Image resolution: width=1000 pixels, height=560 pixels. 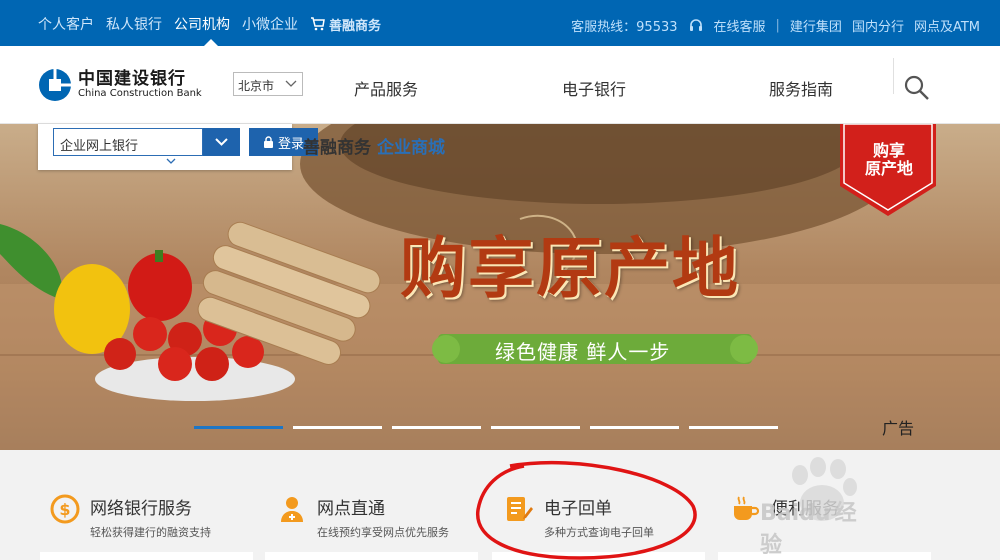 I want to click on city-value: 北京市, so click(x=256, y=86).